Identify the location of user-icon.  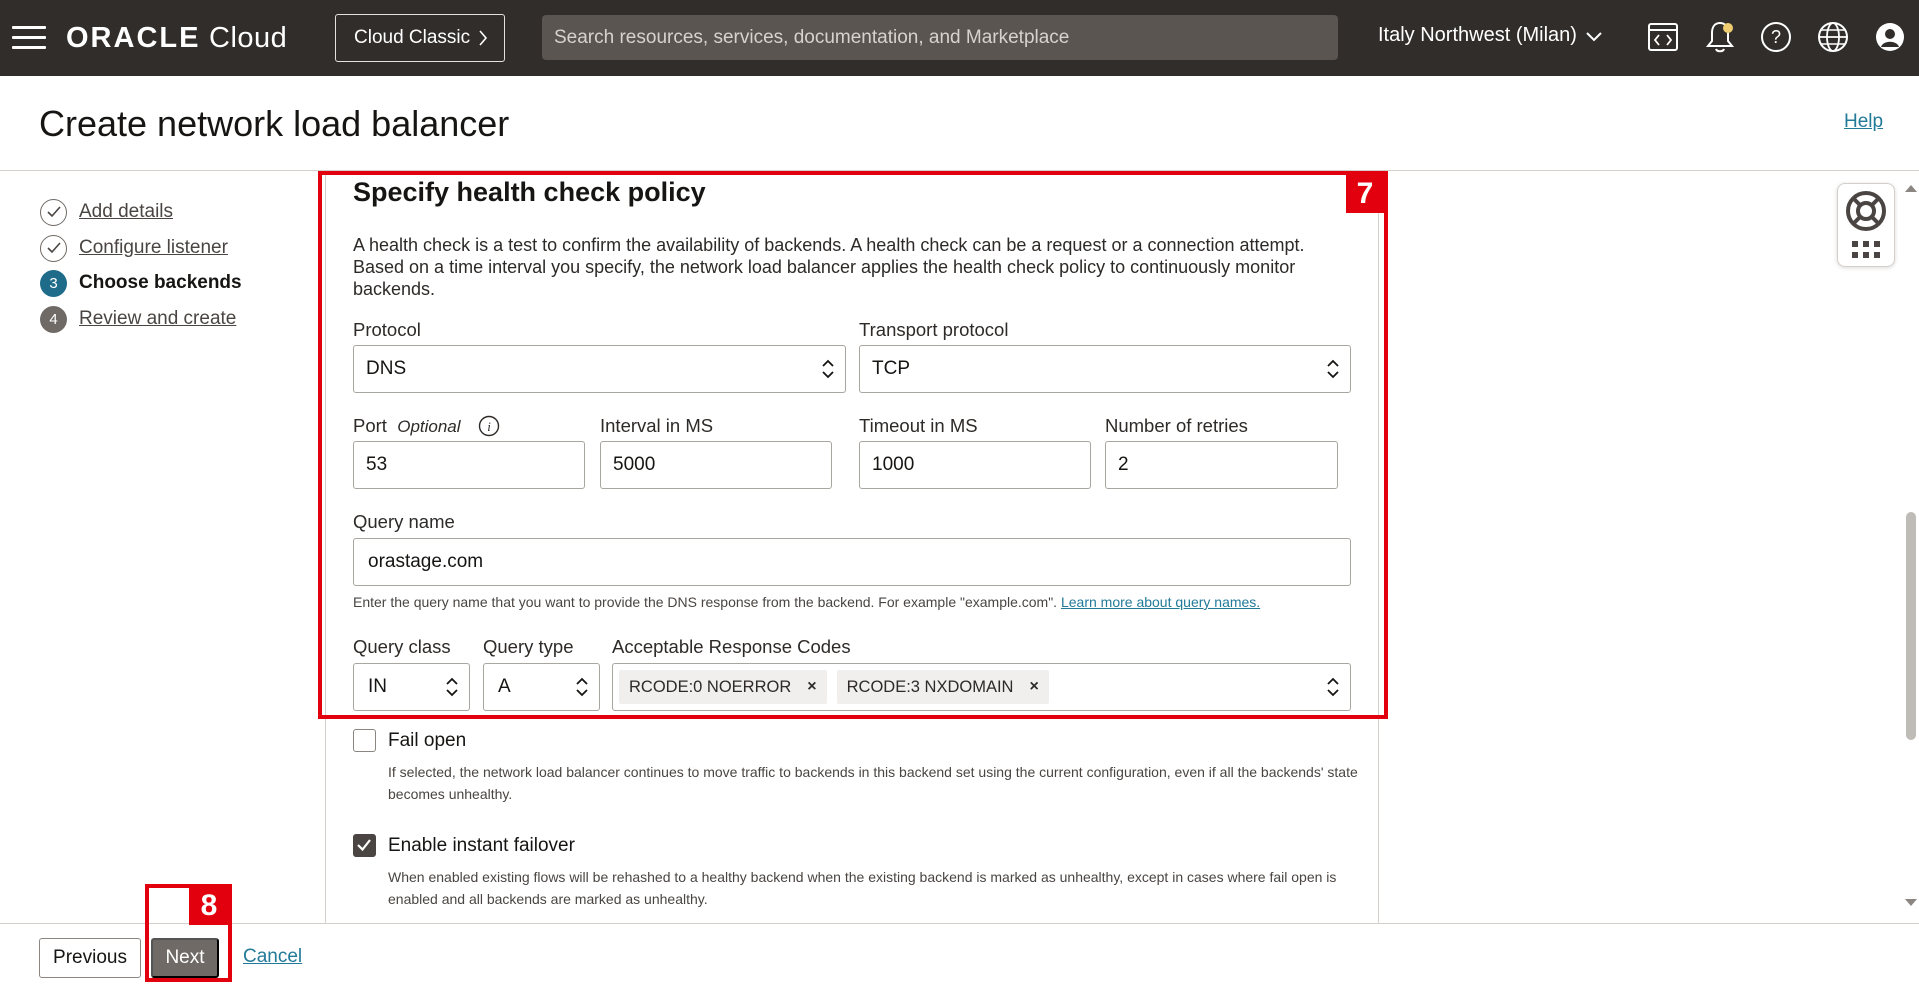
(1890, 37).